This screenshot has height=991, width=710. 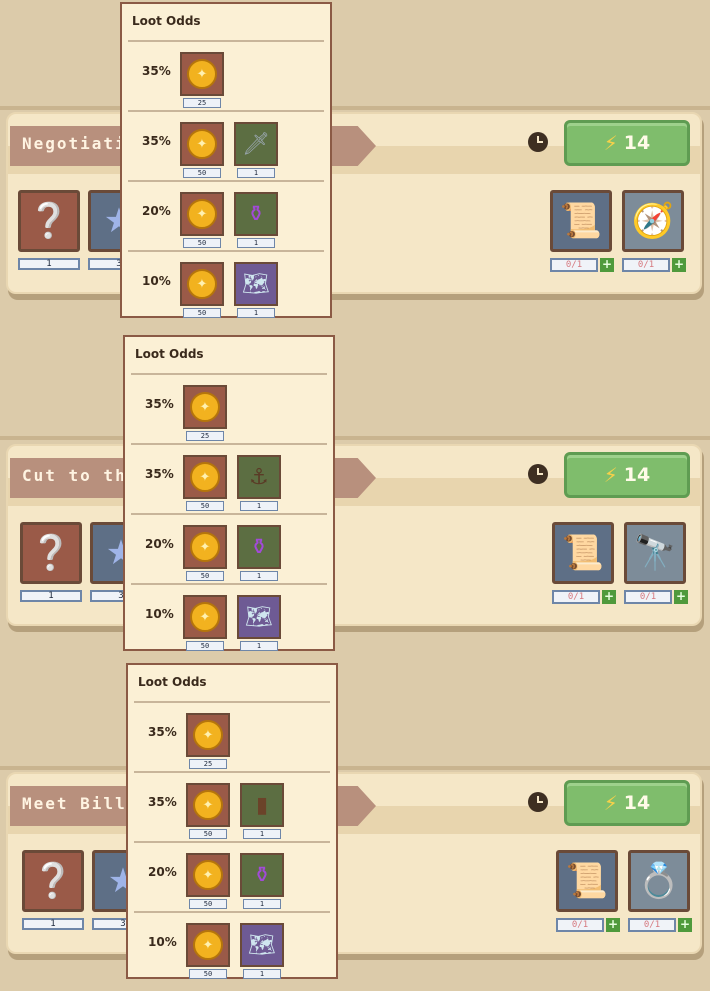 What do you see at coordinates (53, 924) in the screenshot?
I see `slot-count: 1` at bounding box center [53, 924].